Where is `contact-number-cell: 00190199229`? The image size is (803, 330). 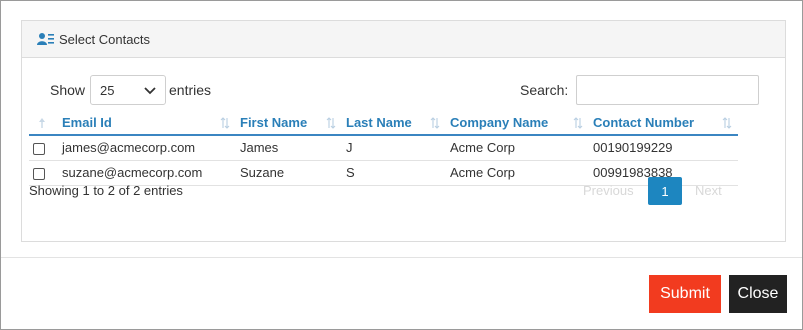 contact-number-cell: 00190199229 is located at coordinates (663, 148).